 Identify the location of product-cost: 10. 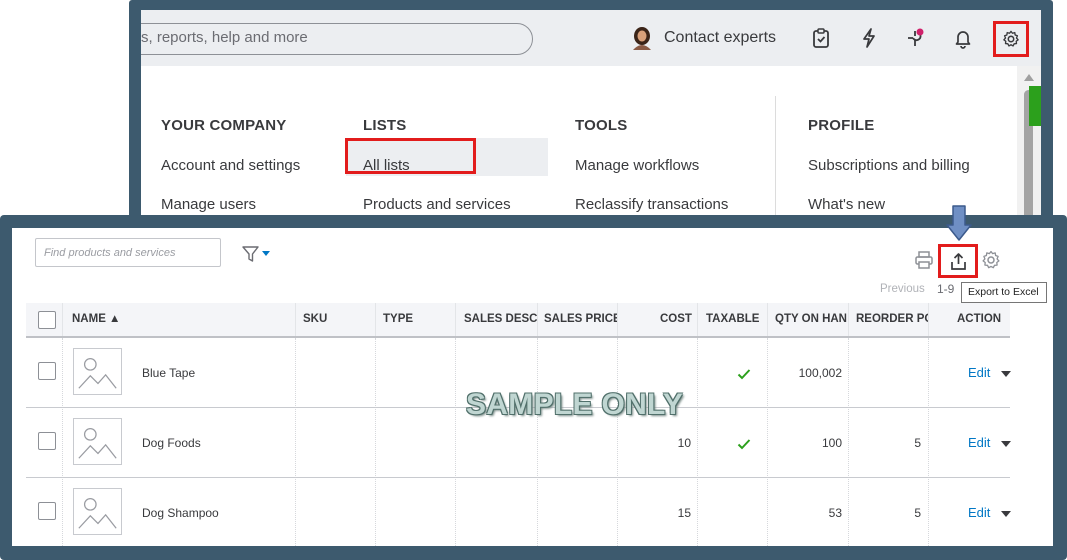
(684, 443).